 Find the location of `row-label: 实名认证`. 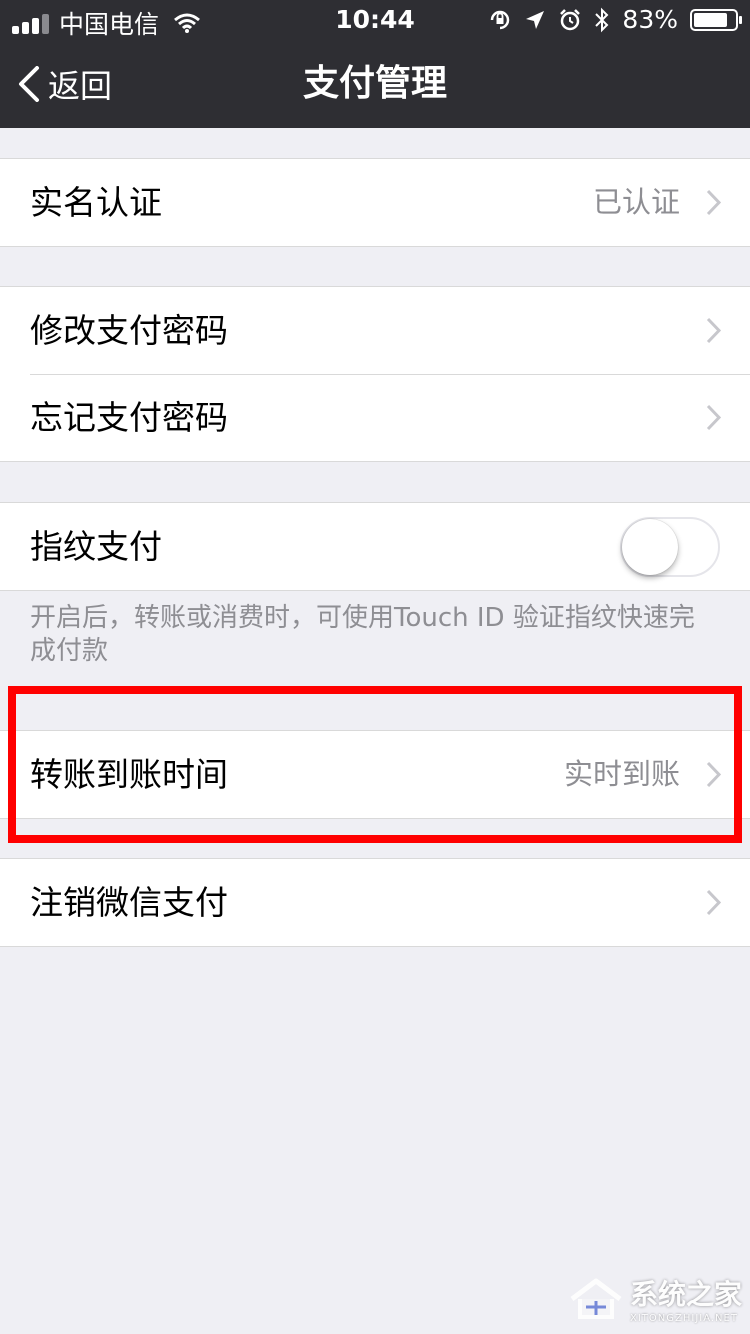

row-label: 实名认证 is located at coordinates (96, 202).